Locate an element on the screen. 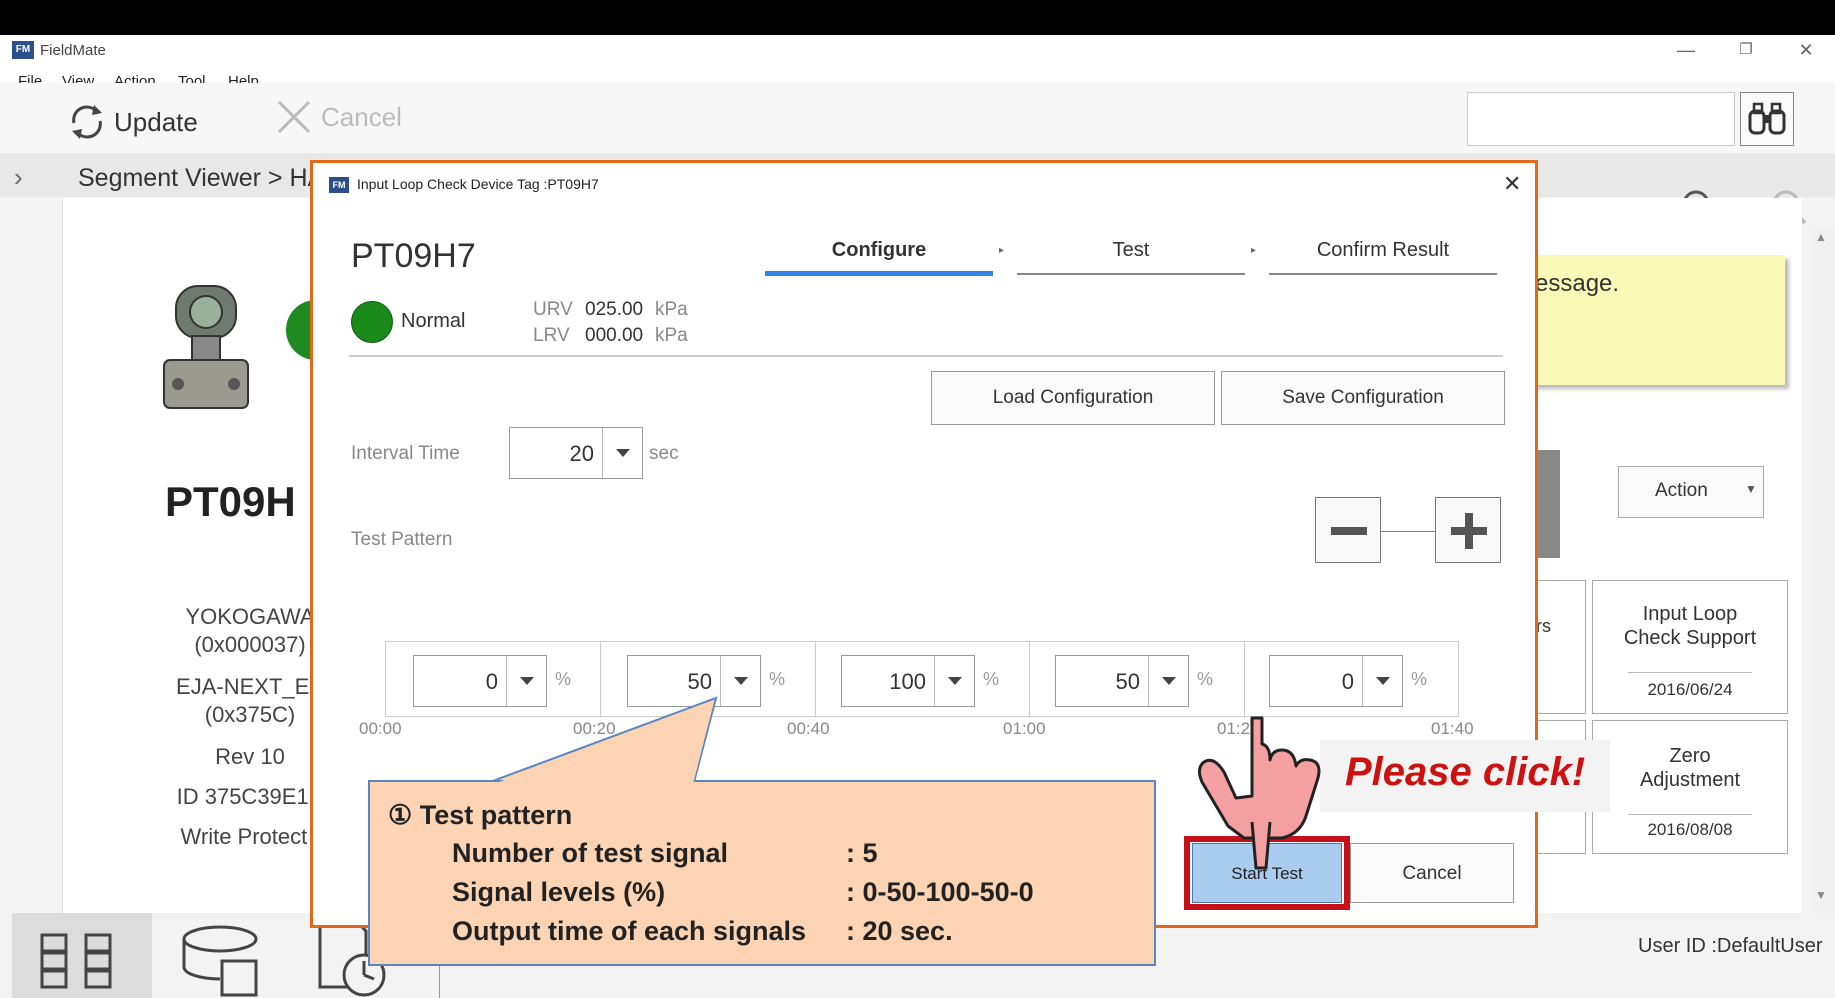  title-bar: FM FieldMate — ❐ ✕ is located at coordinates (917, 51).